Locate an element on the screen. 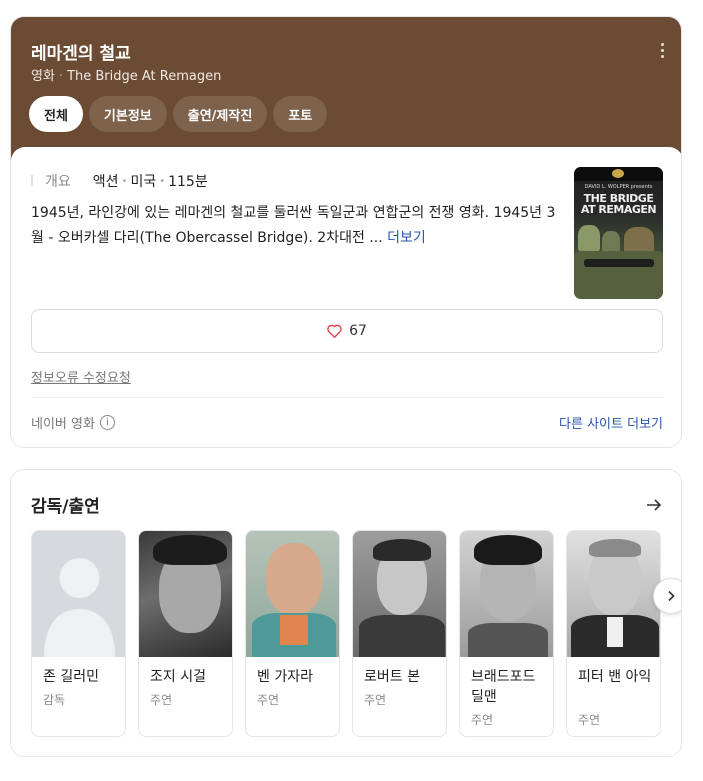 The height and width of the screenshot is (781, 703). source-label: 네이버 영화 is located at coordinates (63, 424).